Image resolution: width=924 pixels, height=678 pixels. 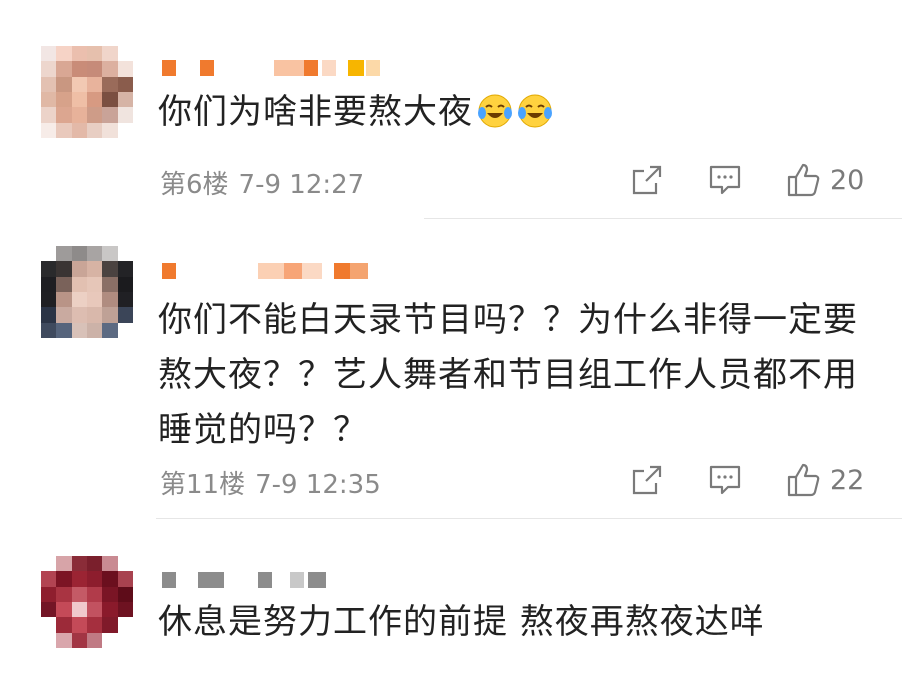 What do you see at coordinates (203, 485) in the screenshot?
I see `floor-number: 第11楼` at bounding box center [203, 485].